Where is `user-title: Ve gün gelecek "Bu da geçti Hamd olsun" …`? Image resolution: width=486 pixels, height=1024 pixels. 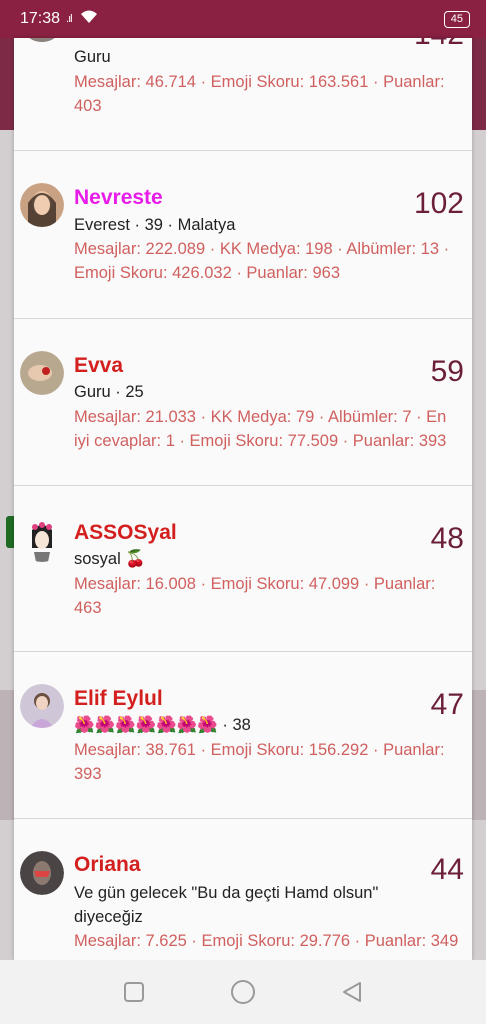 user-title: Ve gün gelecek "Bu da geçti Hamd olsun" … is located at coordinates (226, 905).